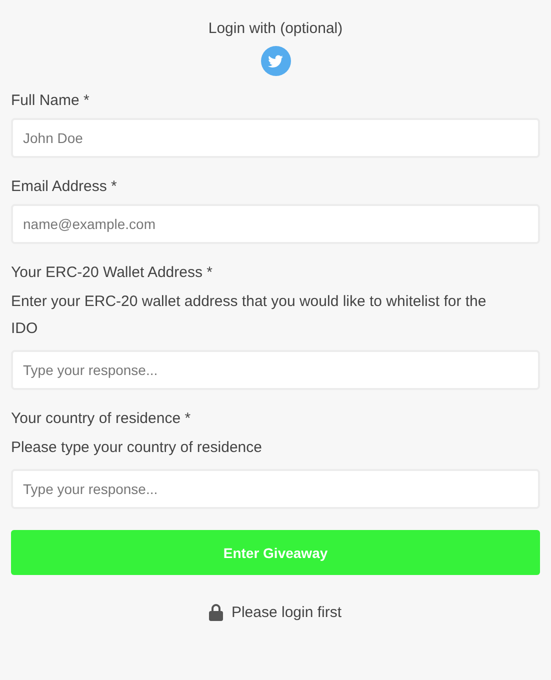  I want to click on field-label: Full Name *, so click(50, 100).